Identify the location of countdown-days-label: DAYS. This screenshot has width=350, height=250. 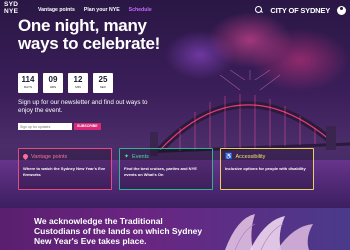
(28, 87).